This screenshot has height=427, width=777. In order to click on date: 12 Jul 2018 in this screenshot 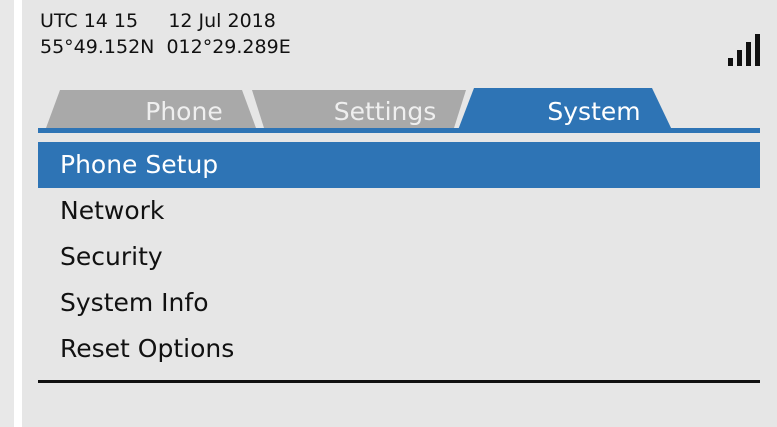, I will do `click(222, 21)`.